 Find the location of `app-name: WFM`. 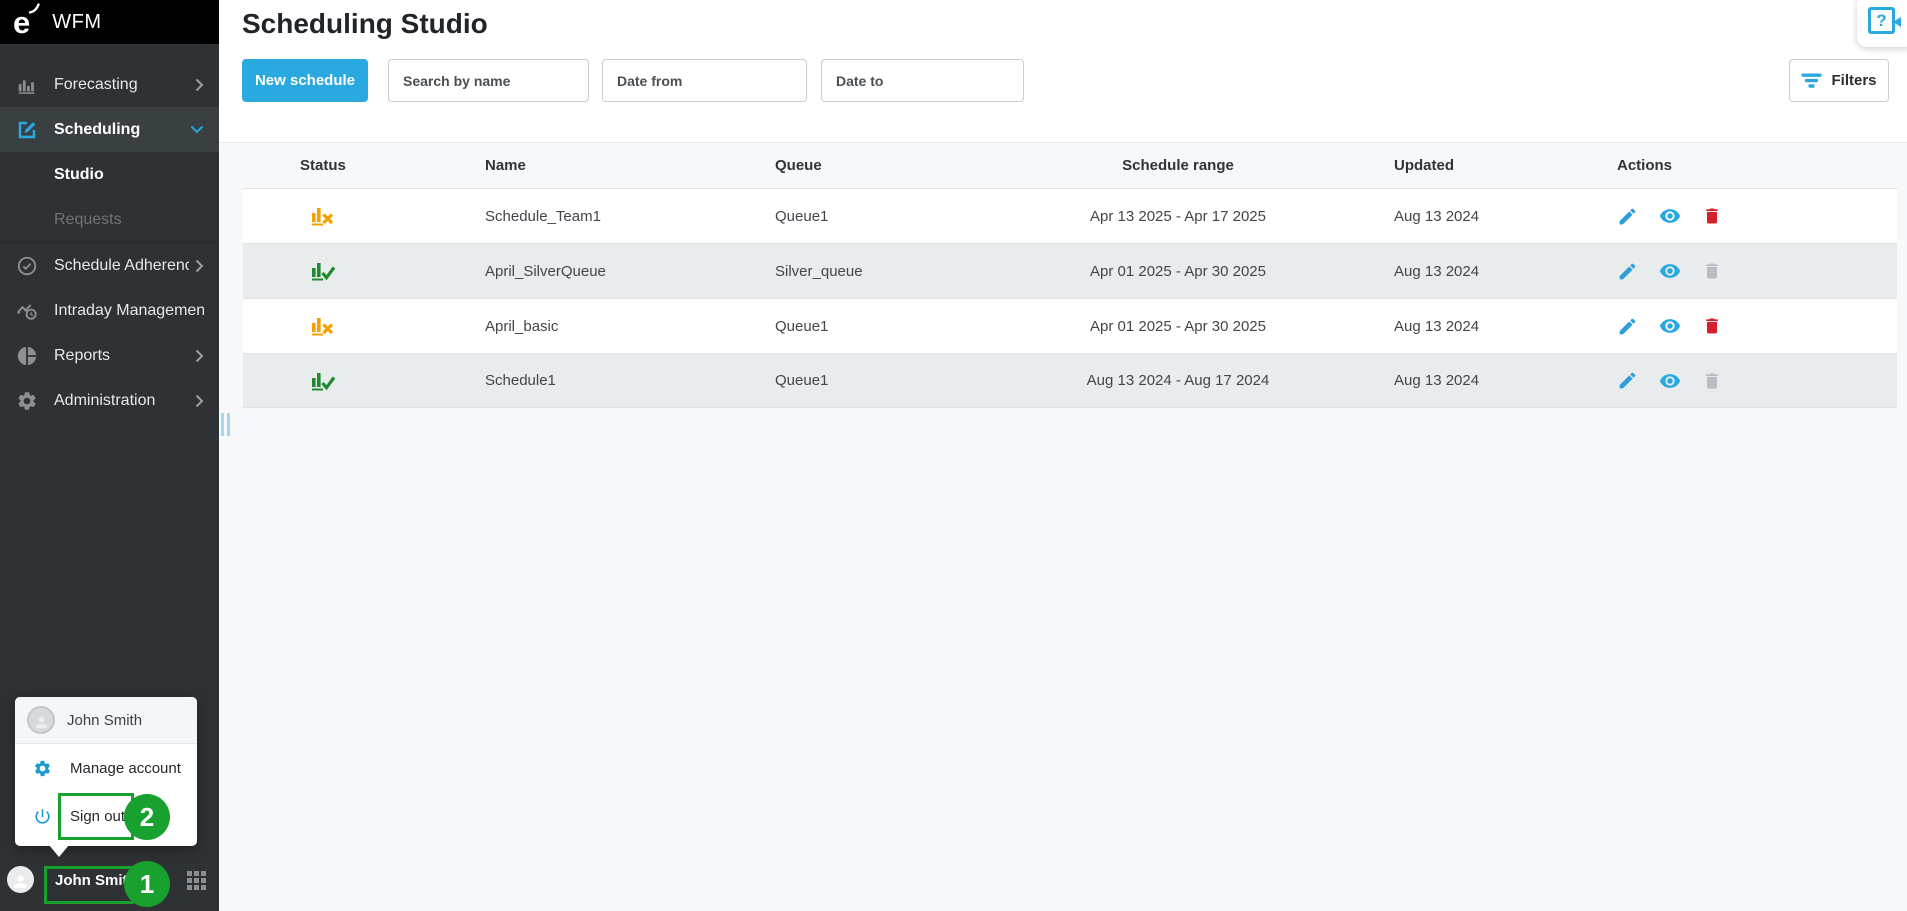

app-name: WFM is located at coordinates (77, 21).